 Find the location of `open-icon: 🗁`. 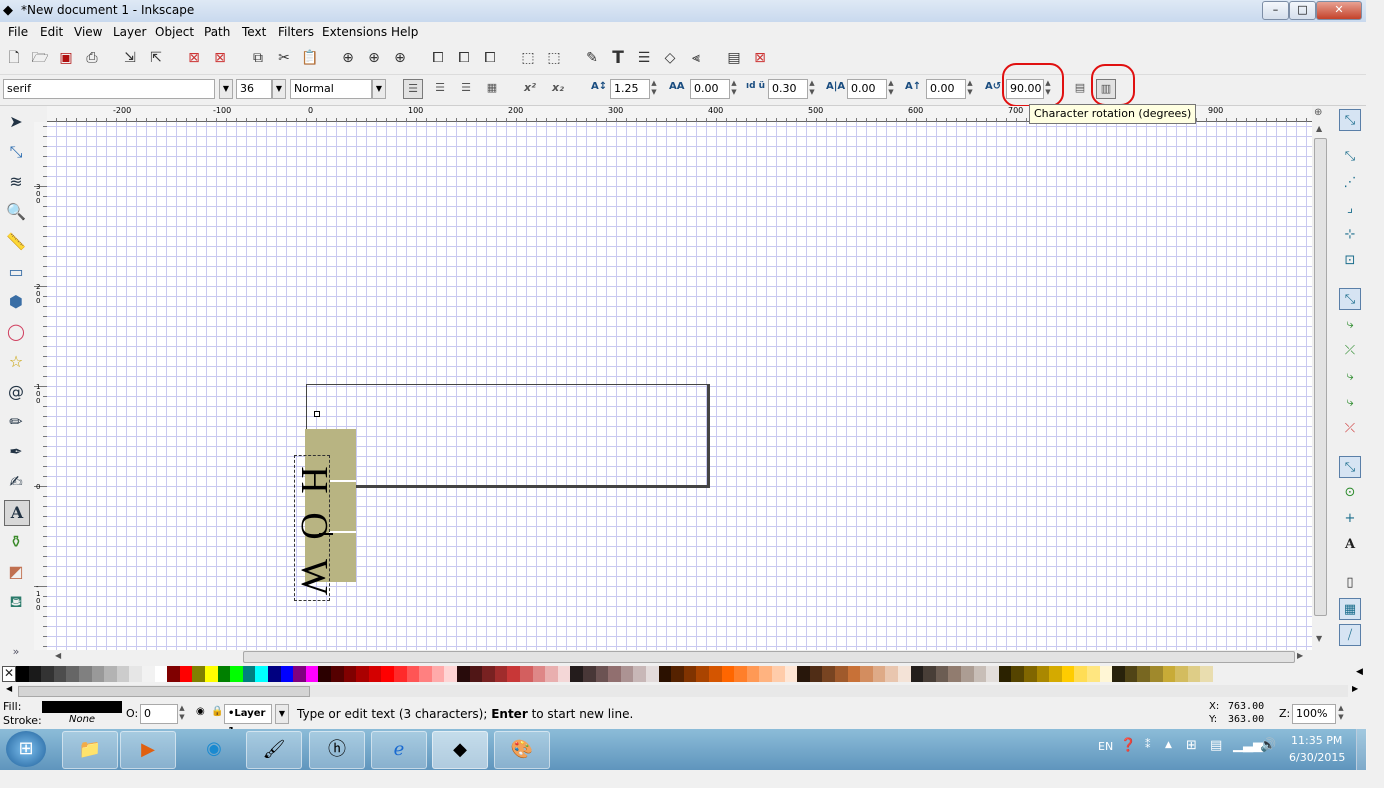

open-icon: 🗁 is located at coordinates (40, 58).